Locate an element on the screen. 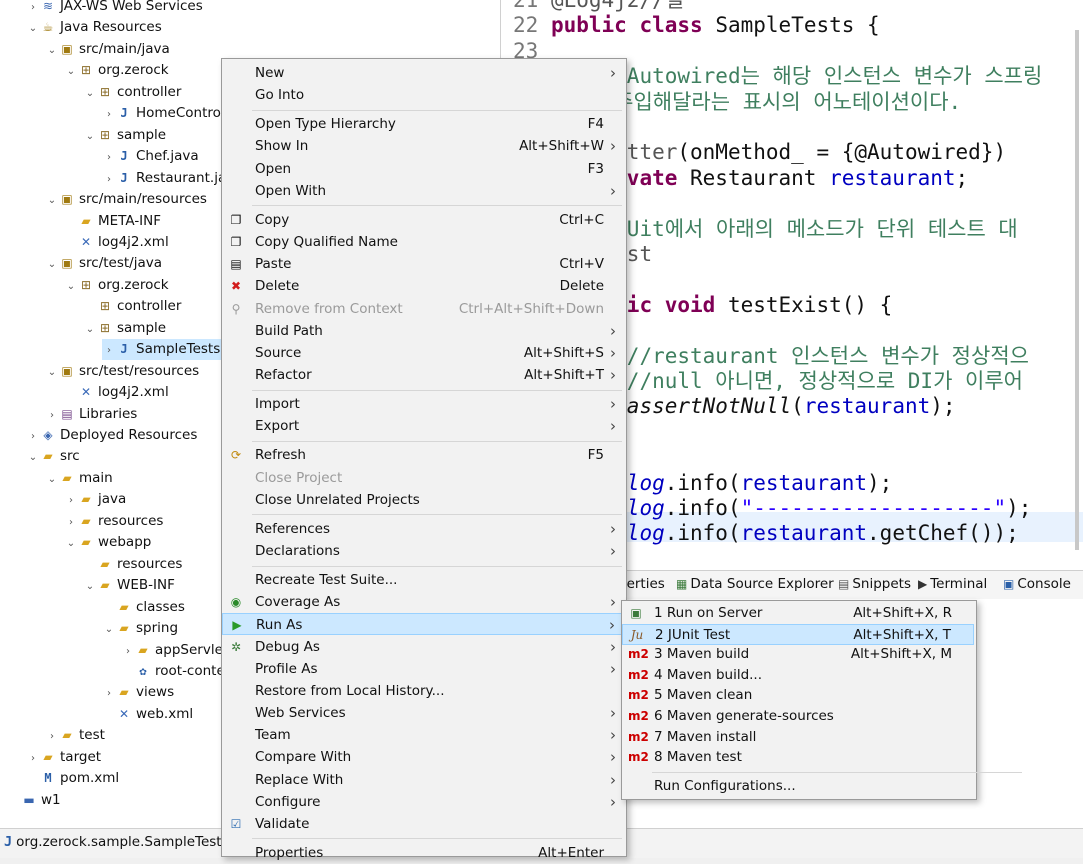 Image resolution: width=1083 pixels, height=864 pixels. menu-item-5-maven-clean: m2 5 Maven clean is located at coordinates (798, 695).